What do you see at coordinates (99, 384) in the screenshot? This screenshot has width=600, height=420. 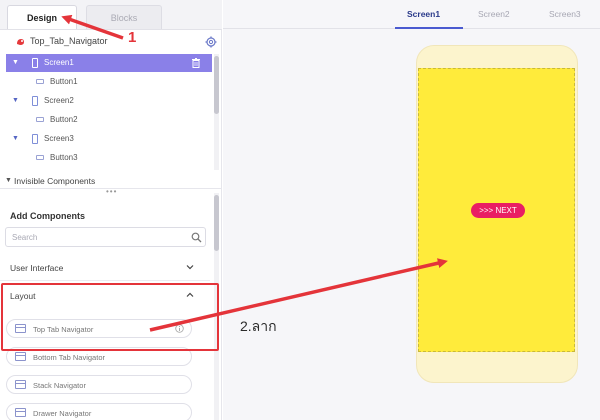 I see `component-stack-navigator: Stack Navigator` at bounding box center [99, 384].